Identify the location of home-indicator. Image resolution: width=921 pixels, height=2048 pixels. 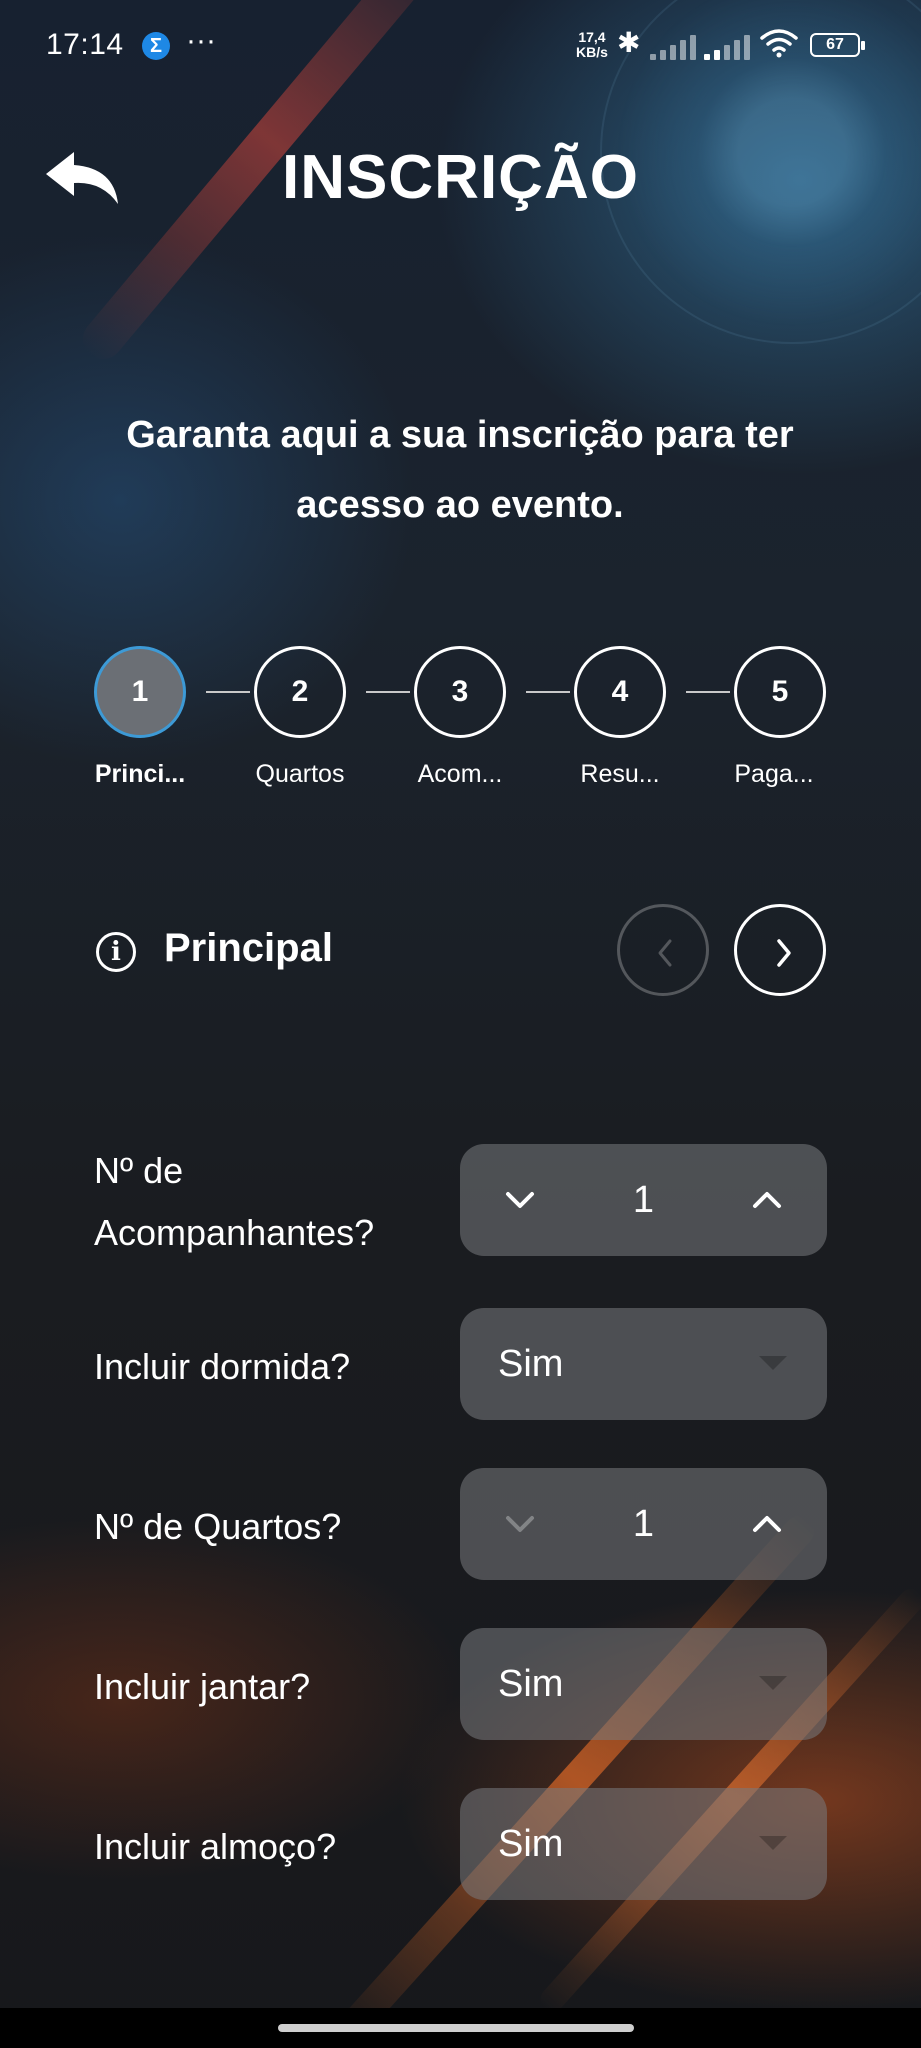
(456, 2028).